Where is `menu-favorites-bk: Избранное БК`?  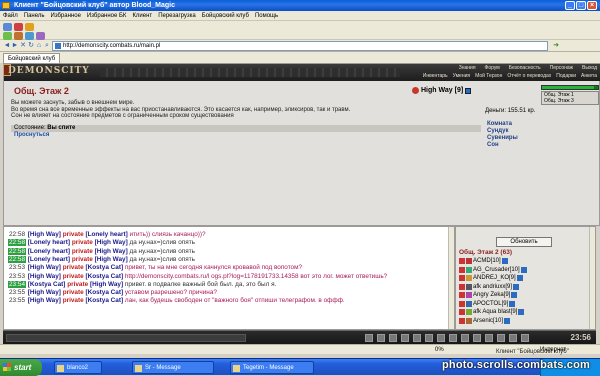
menu-favorites-bk: Избранное БК is located at coordinates (107, 15).